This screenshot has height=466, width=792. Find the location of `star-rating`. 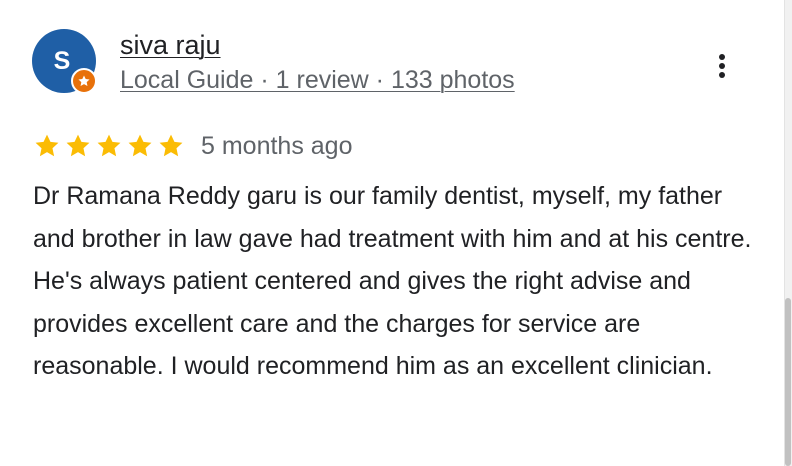

star-rating is located at coordinates (109, 146).